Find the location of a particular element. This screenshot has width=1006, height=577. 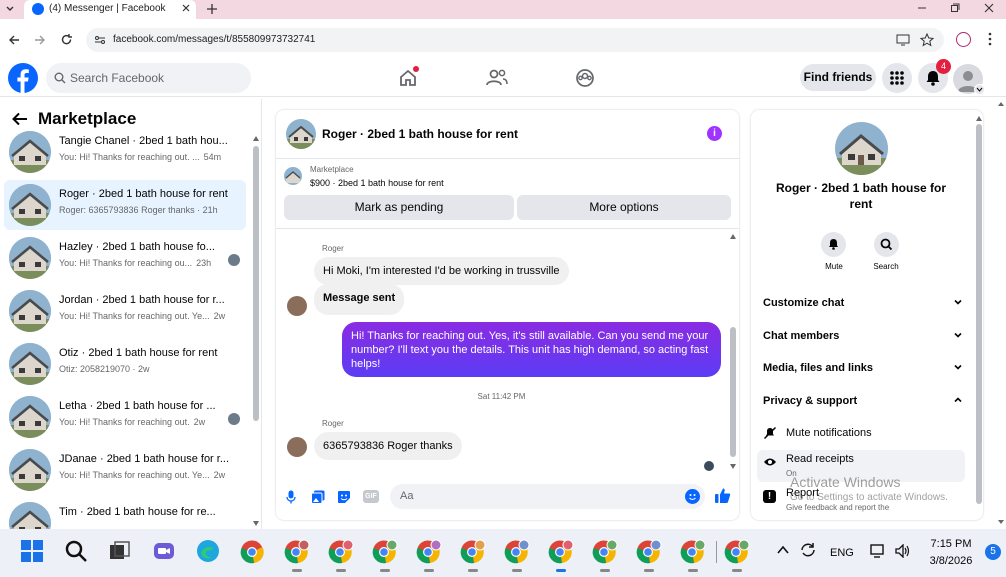

sync-icon is located at coordinates (808, 550).